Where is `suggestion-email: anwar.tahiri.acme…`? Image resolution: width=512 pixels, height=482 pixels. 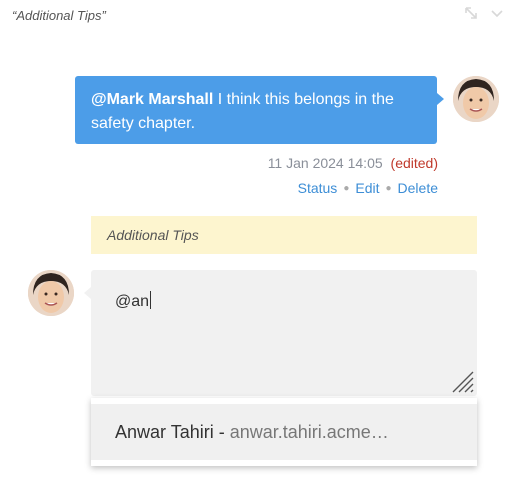
suggestion-email: anwar.tahiri.acme… is located at coordinates (309, 431).